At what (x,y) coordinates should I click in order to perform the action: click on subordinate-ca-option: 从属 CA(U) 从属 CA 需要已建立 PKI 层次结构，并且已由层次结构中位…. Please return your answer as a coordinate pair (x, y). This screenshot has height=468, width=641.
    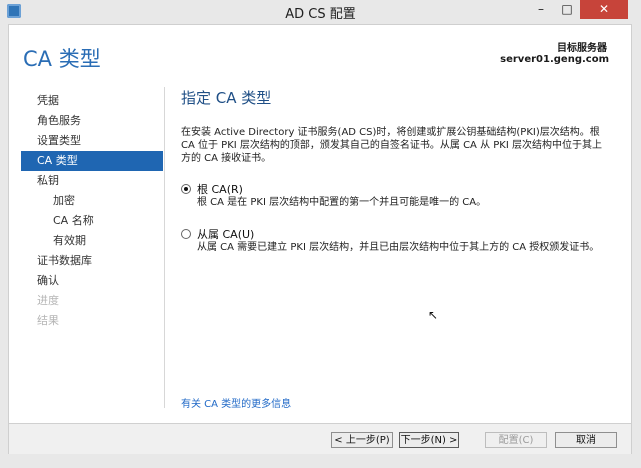
    Looking at the image, I should click on (401, 240).